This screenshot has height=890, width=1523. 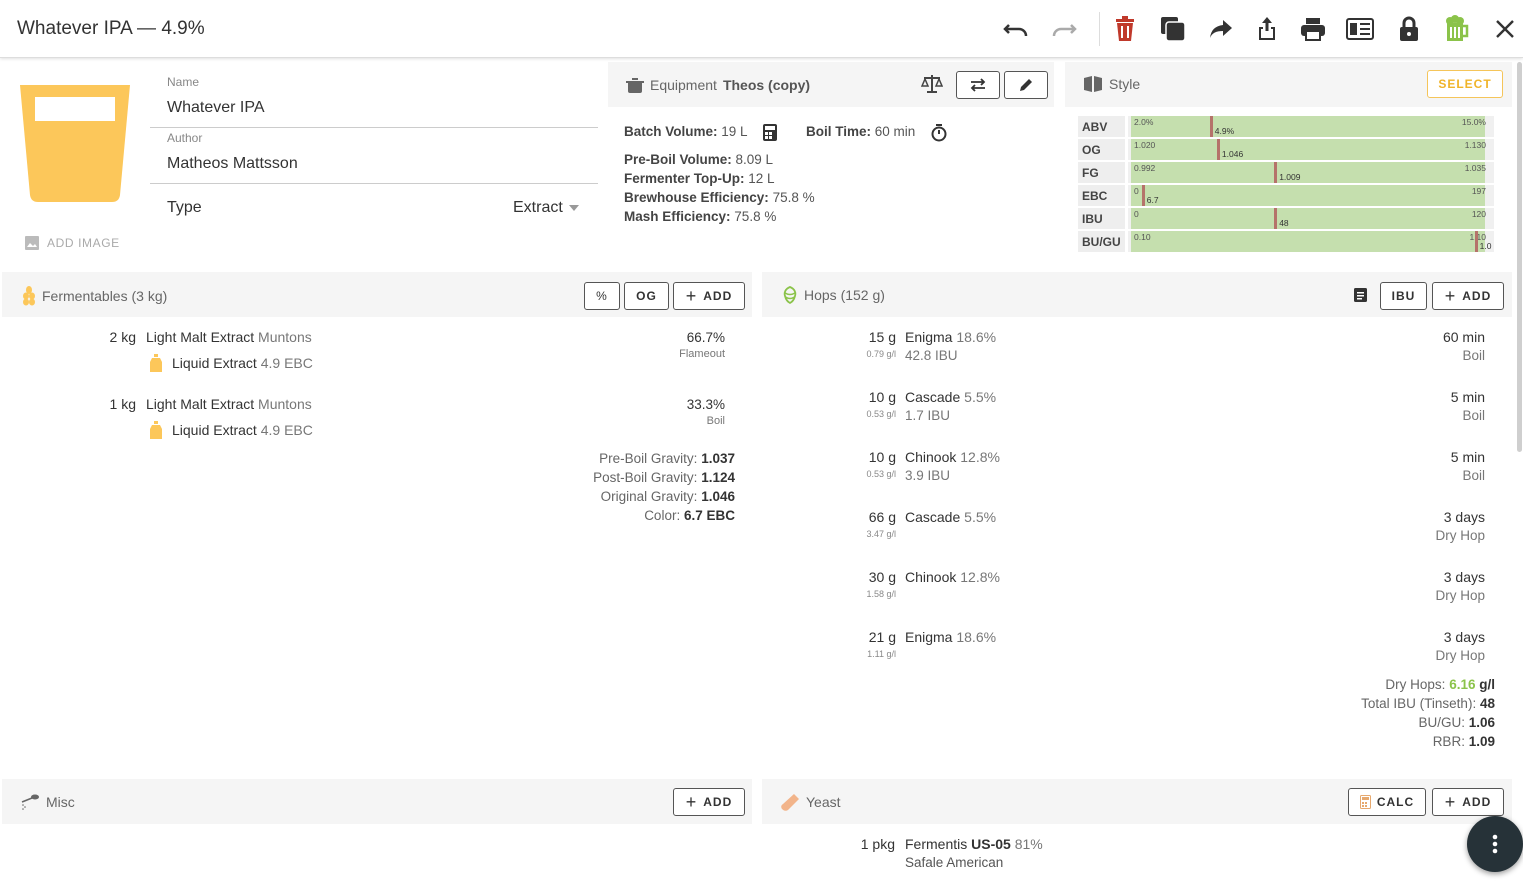 I want to click on style-range-max: 120, so click(x=1478, y=214).